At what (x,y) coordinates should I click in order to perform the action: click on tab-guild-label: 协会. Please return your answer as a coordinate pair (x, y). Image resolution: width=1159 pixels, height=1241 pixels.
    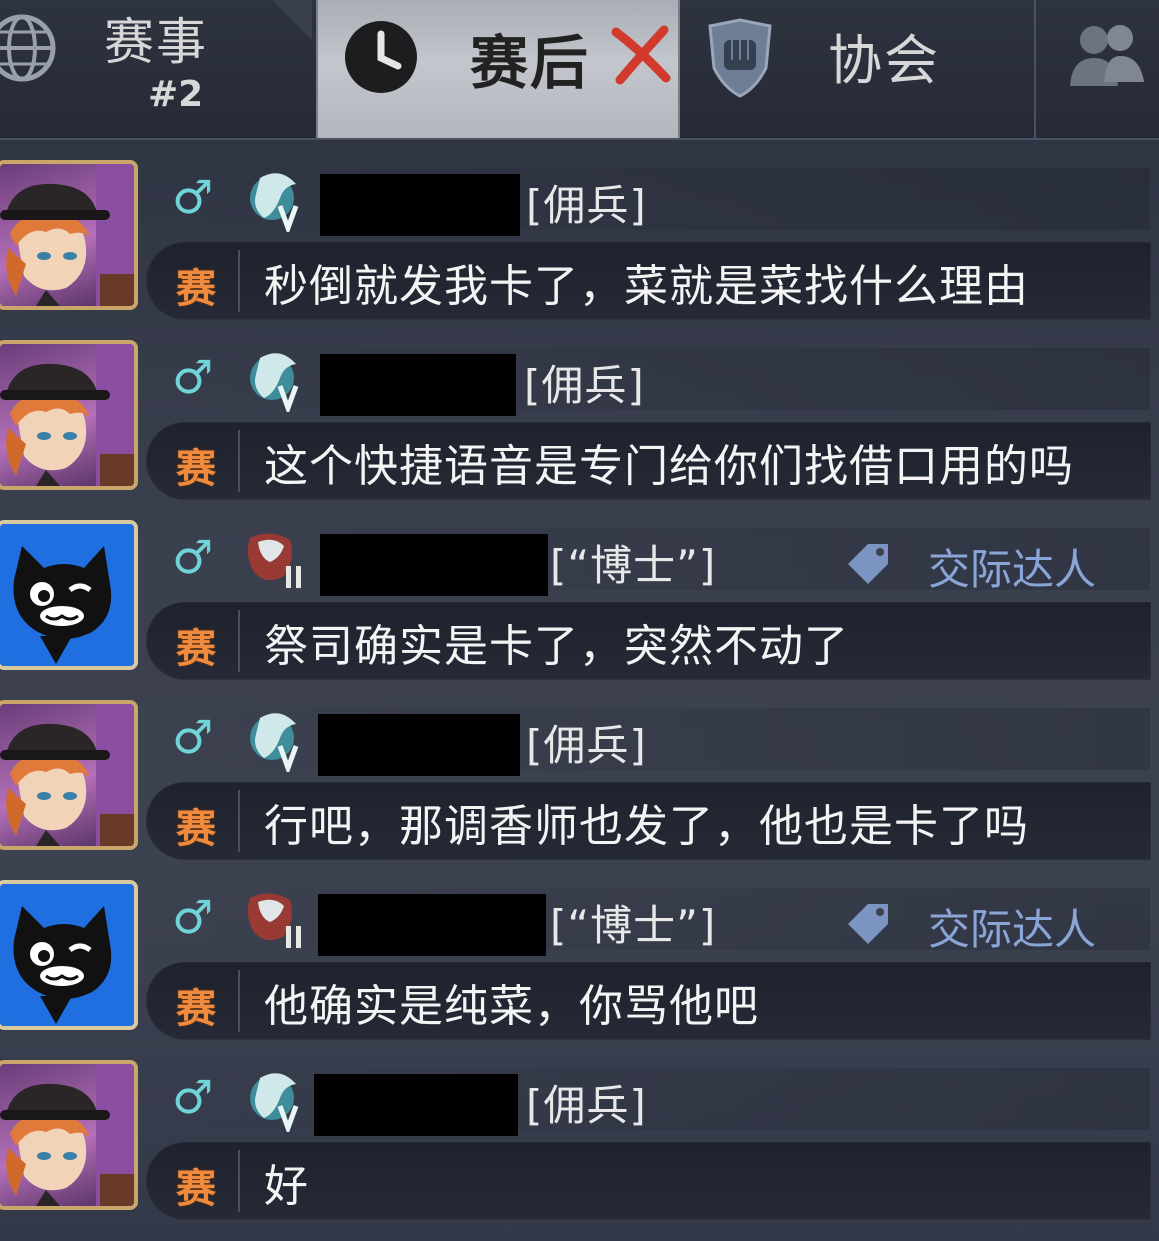
    Looking at the image, I should click on (884, 60).